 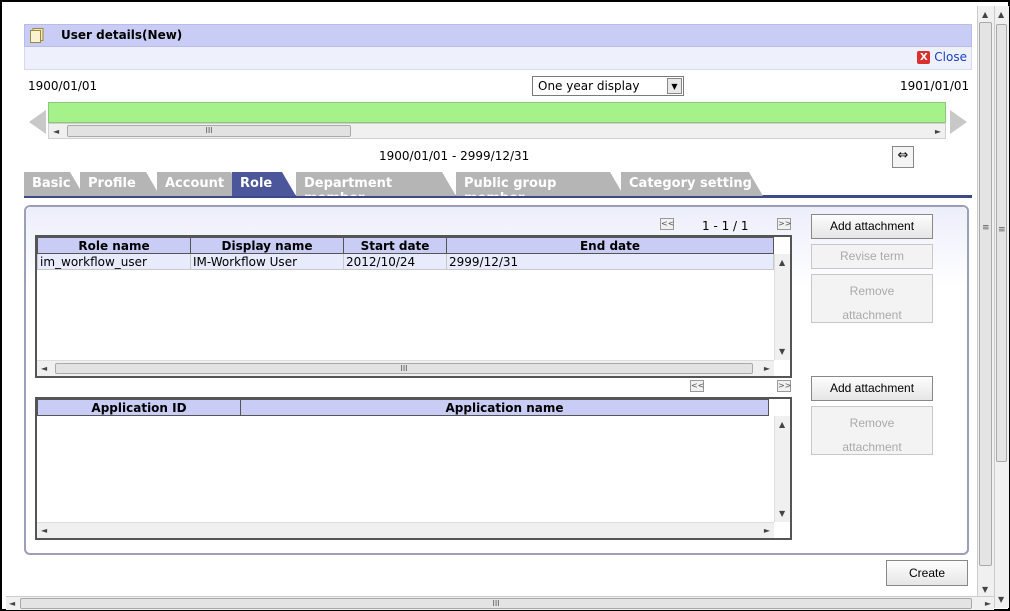 I want to click on remove-role-attachment-line1: Remove, so click(x=872, y=291).